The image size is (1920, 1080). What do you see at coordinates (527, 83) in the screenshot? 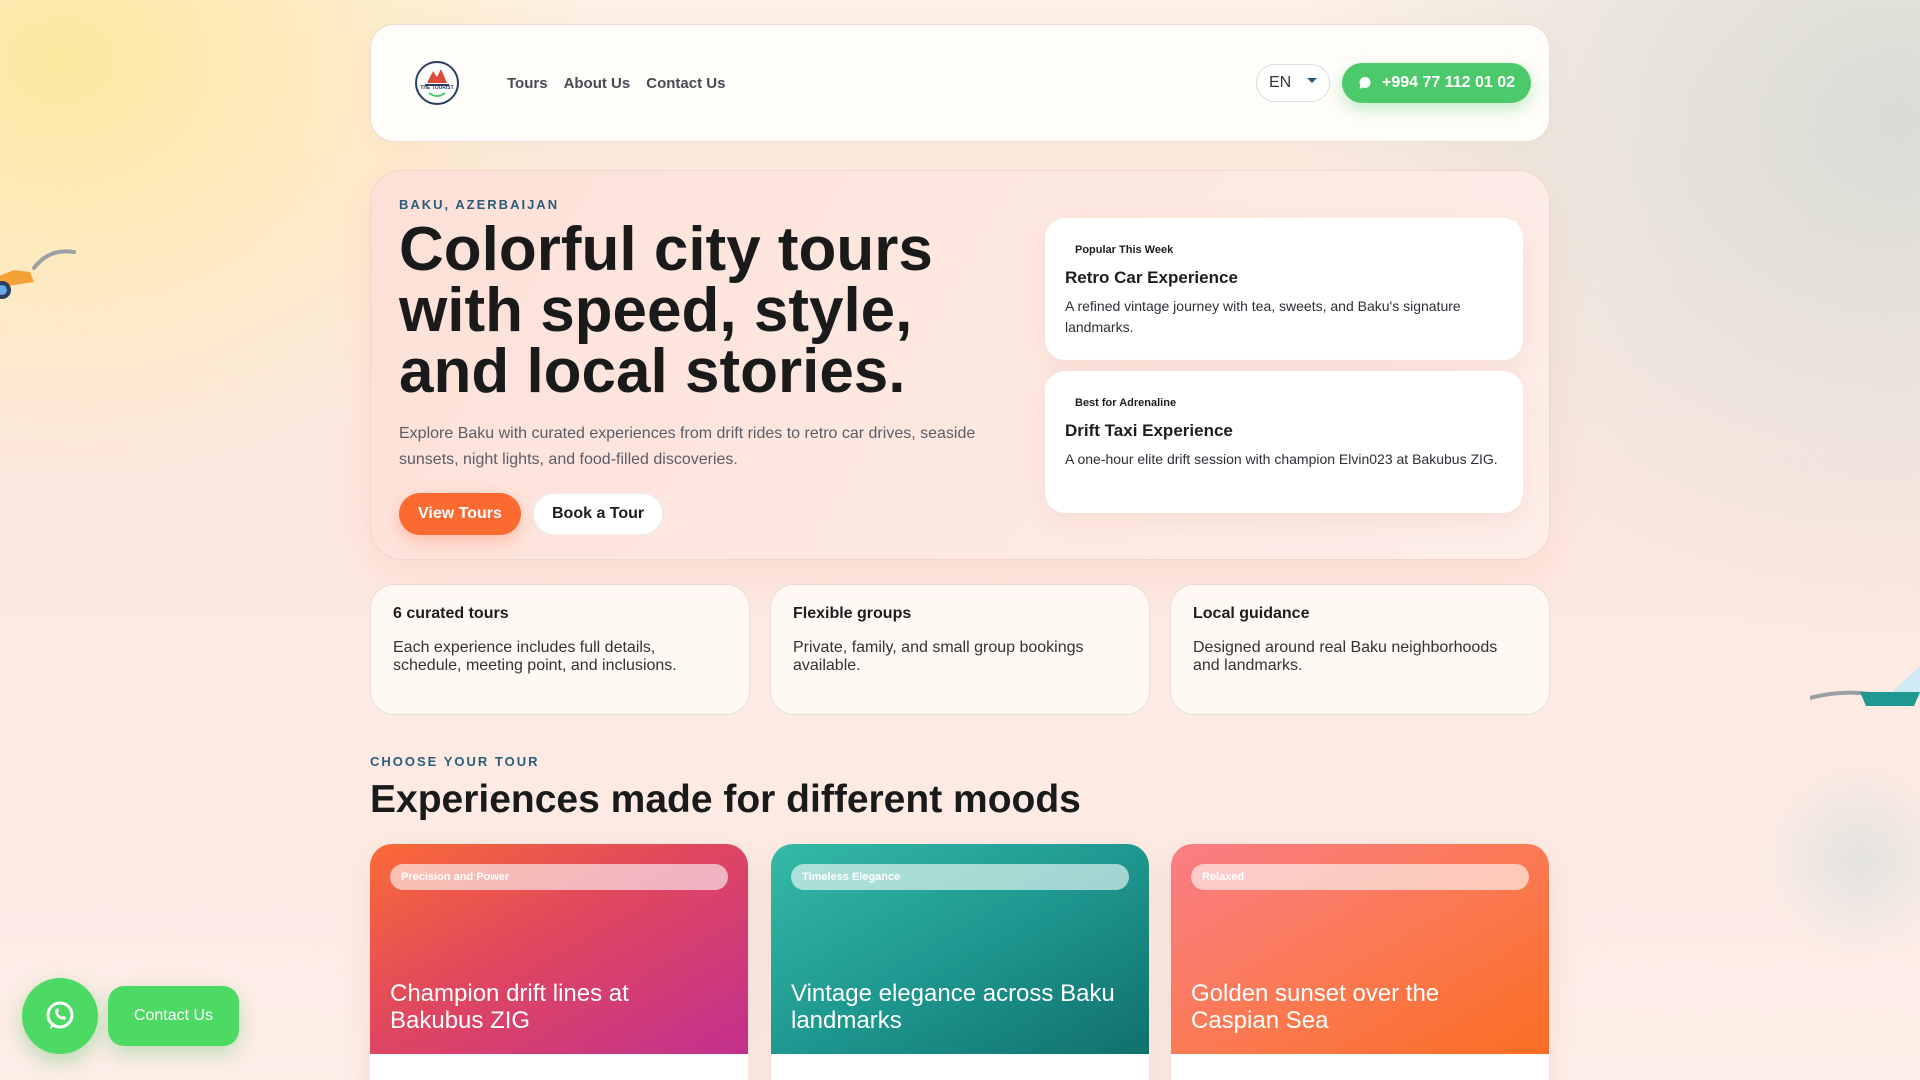
I see `nav-link-tours: Tours` at bounding box center [527, 83].